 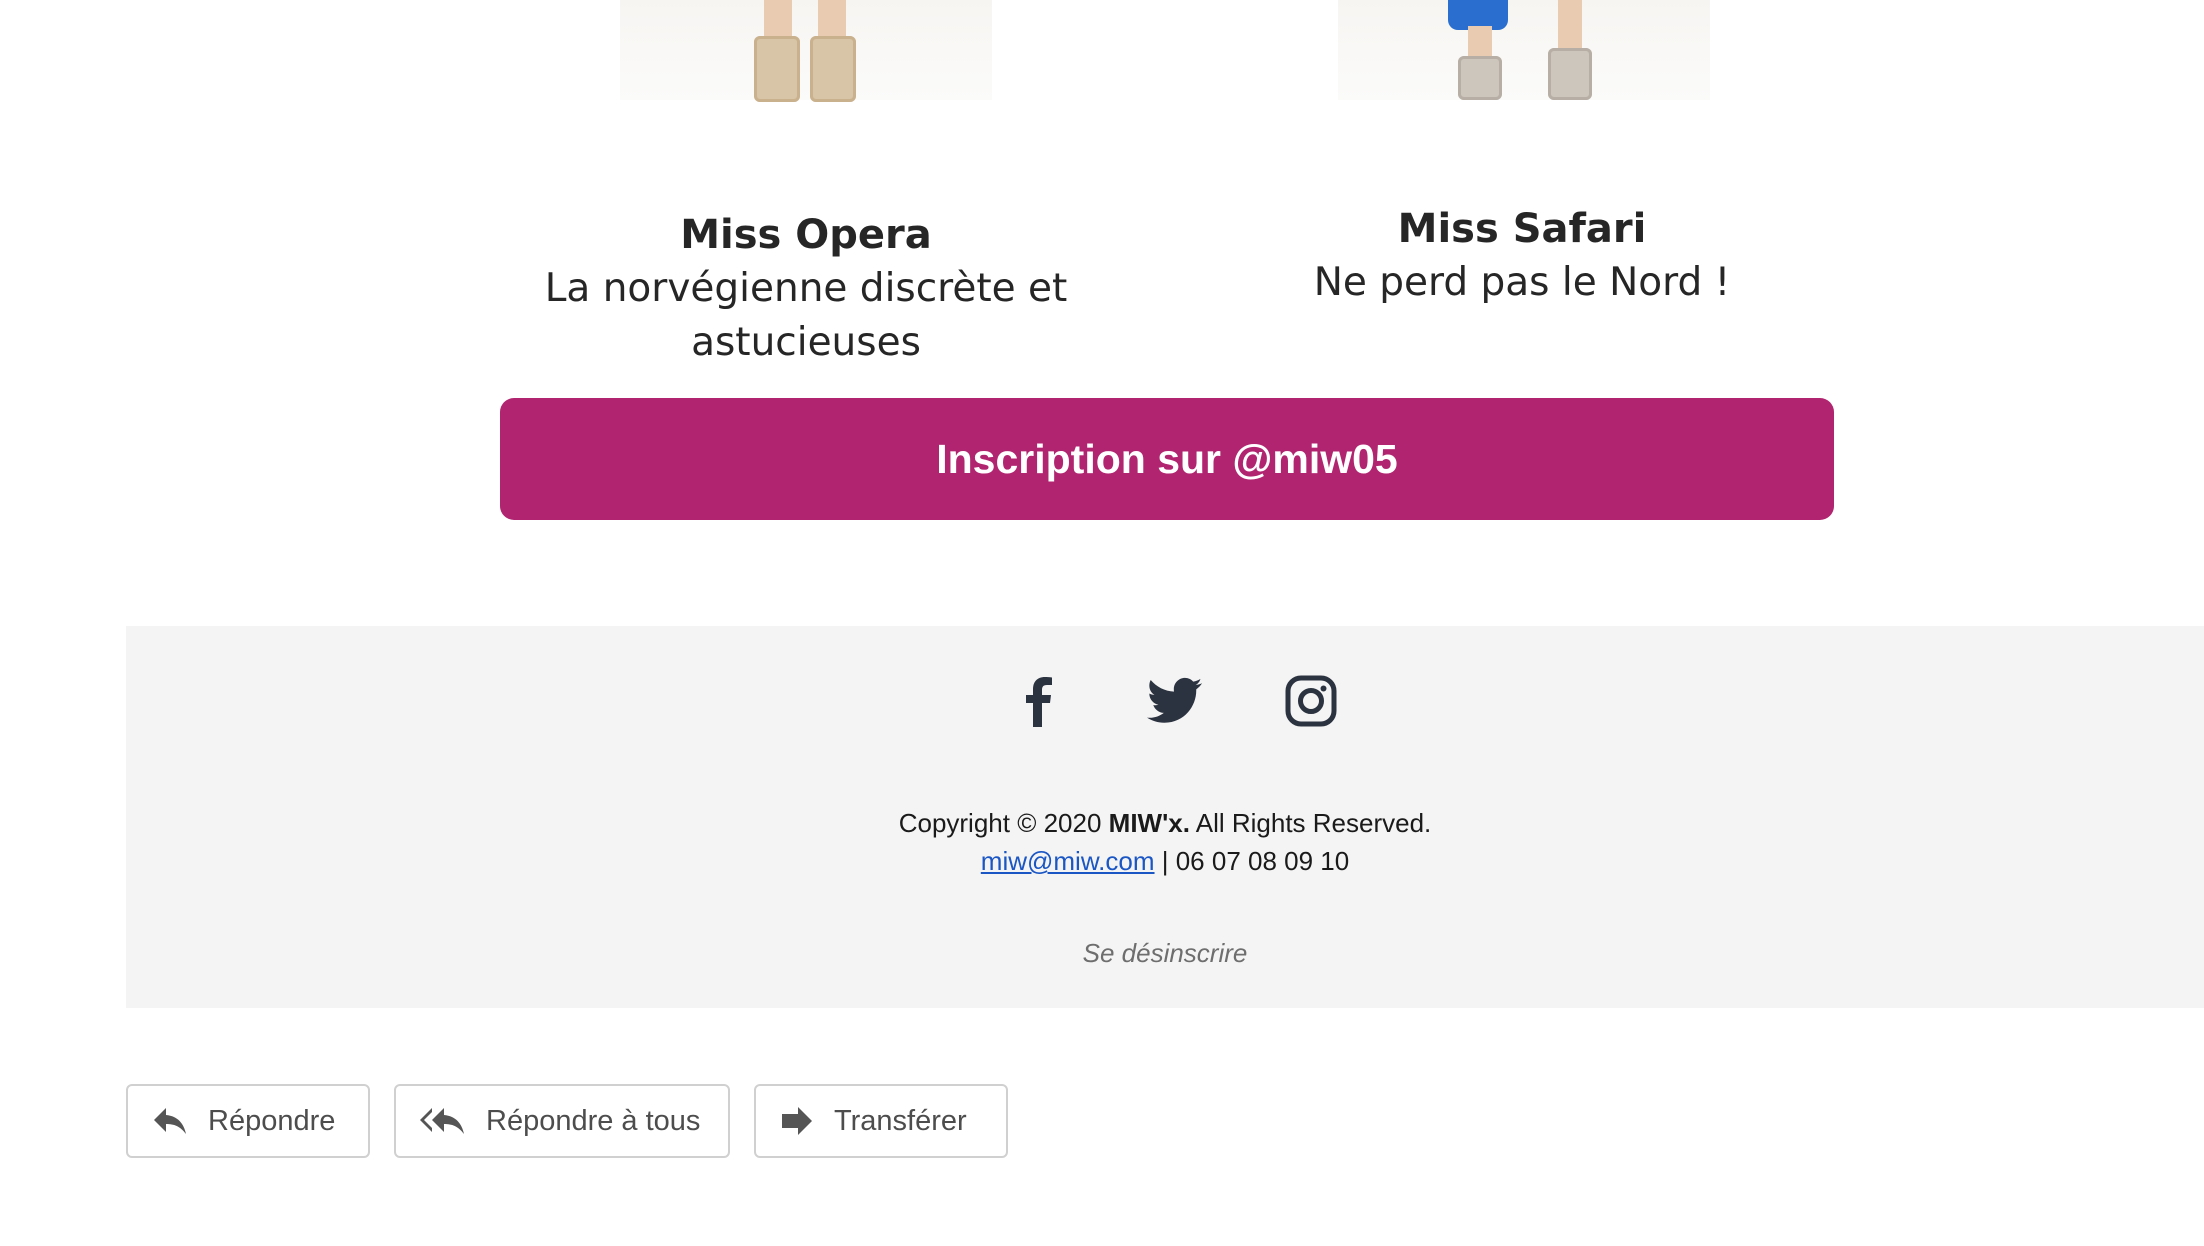 I want to click on reply-icon, so click(x=170, y=1121).